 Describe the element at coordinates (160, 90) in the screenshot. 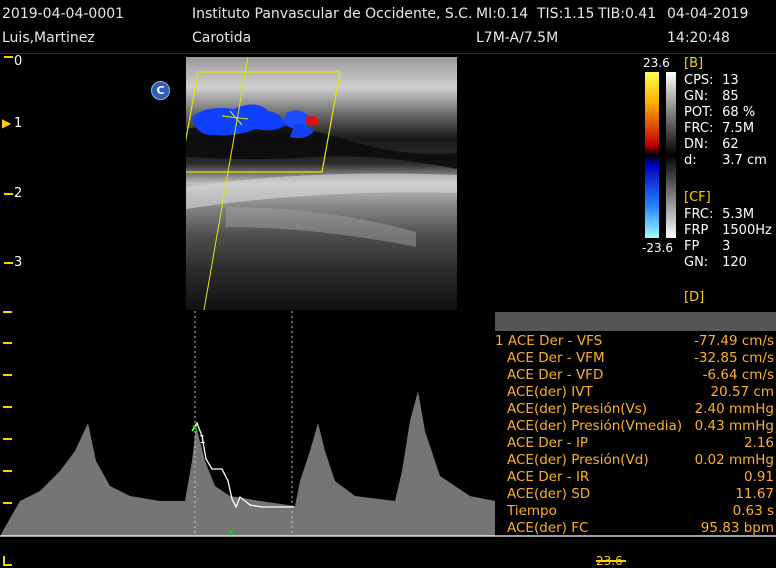

I see `color-mode-badge: C` at that location.